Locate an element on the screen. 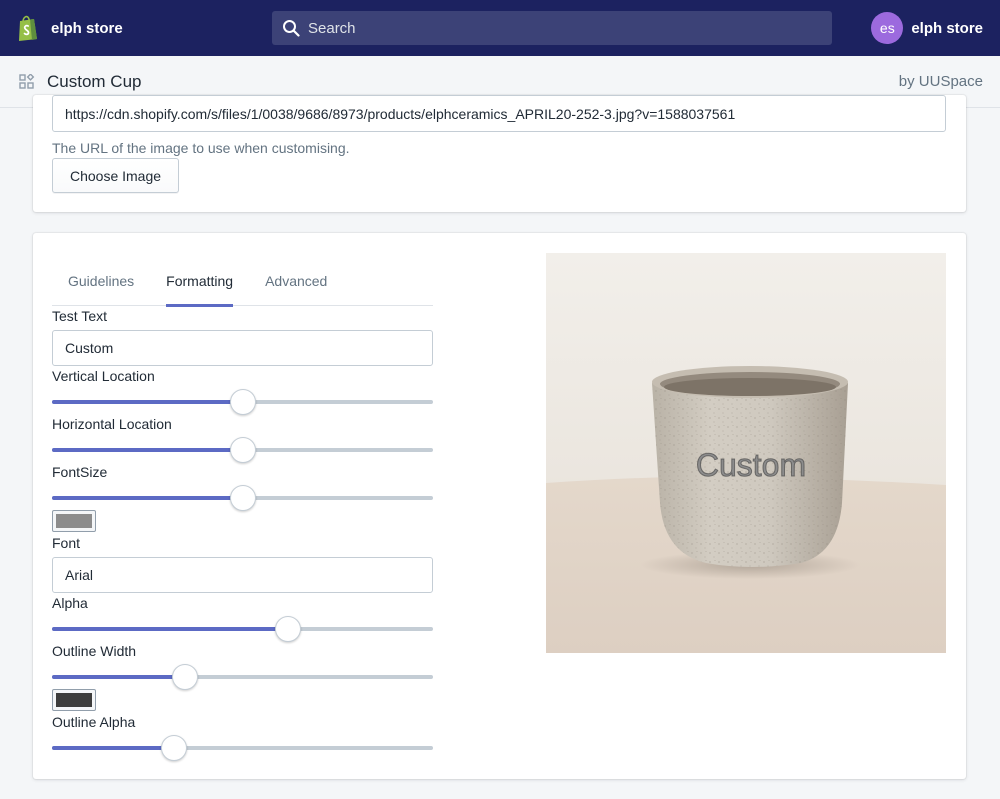 This screenshot has width=1000, height=799. image-url-field is located at coordinates (499, 113).